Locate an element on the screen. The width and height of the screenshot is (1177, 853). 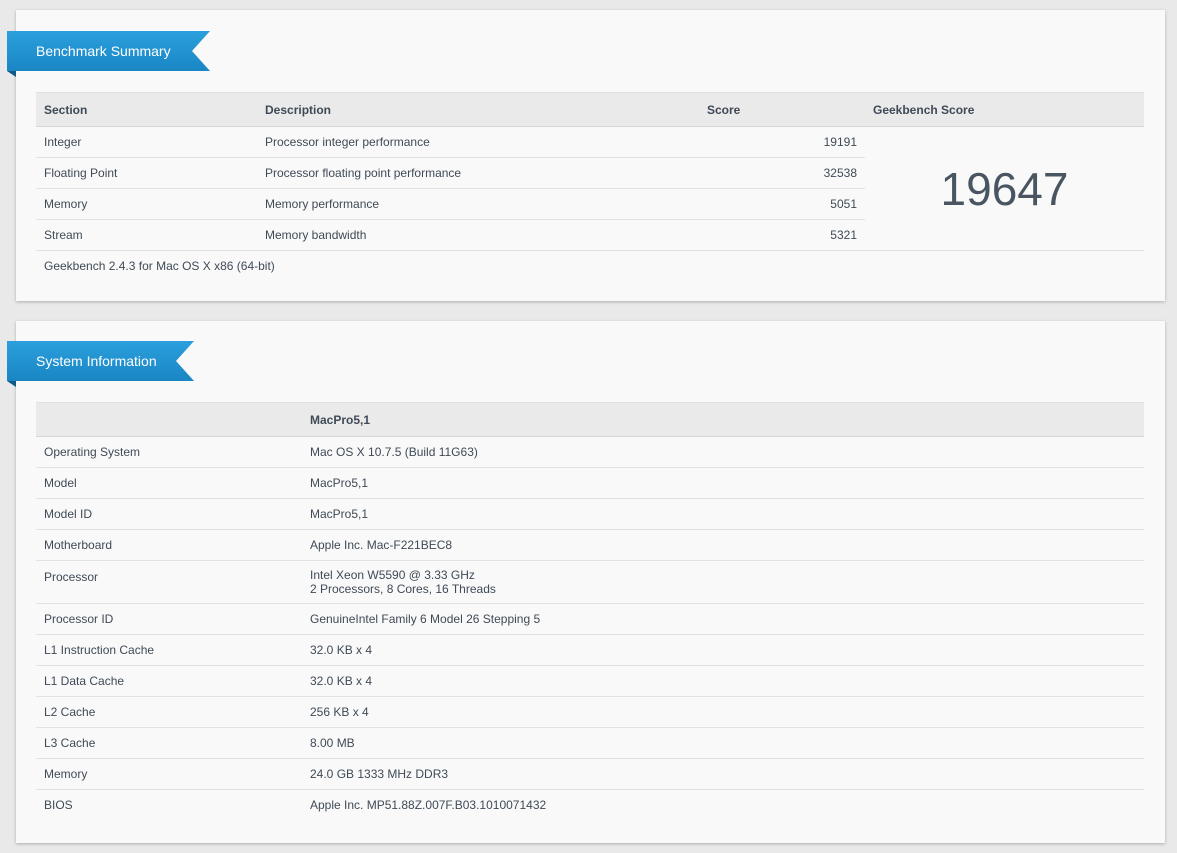
system-information-title: System Information is located at coordinates (100, 361).